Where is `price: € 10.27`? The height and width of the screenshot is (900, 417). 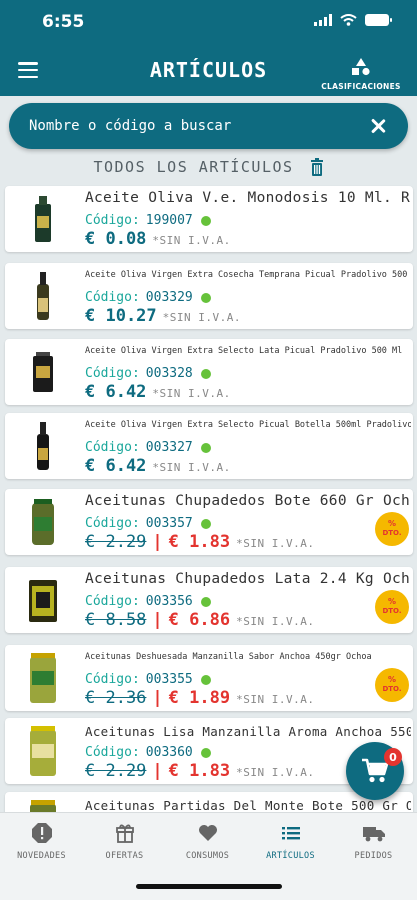 price: € 10.27 is located at coordinates (121, 316).